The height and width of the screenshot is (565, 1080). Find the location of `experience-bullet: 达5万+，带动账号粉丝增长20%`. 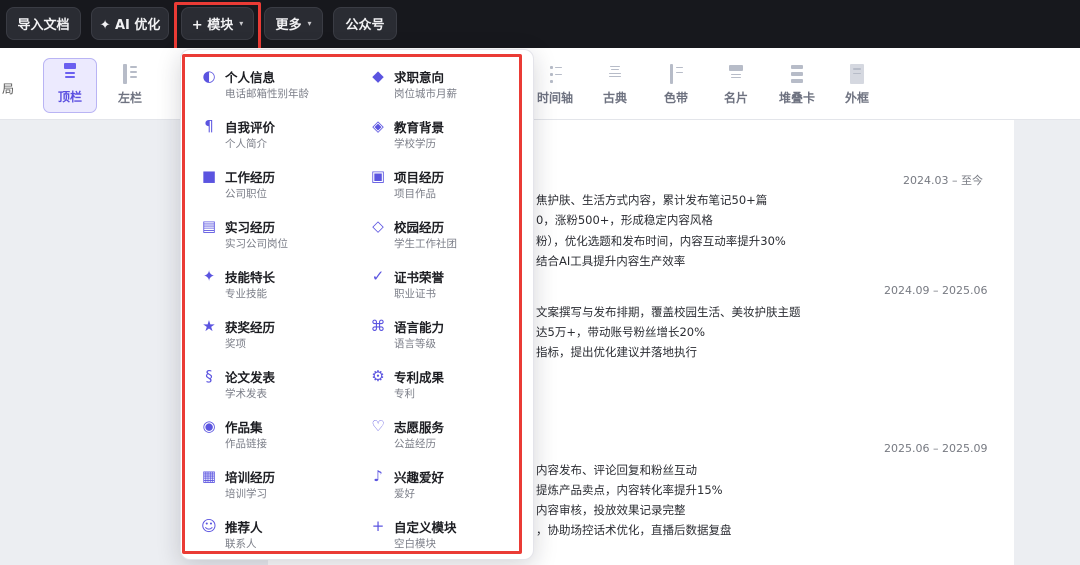

experience-bullet: 达5万+，带动账号粉丝增长20% is located at coordinates (621, 332).